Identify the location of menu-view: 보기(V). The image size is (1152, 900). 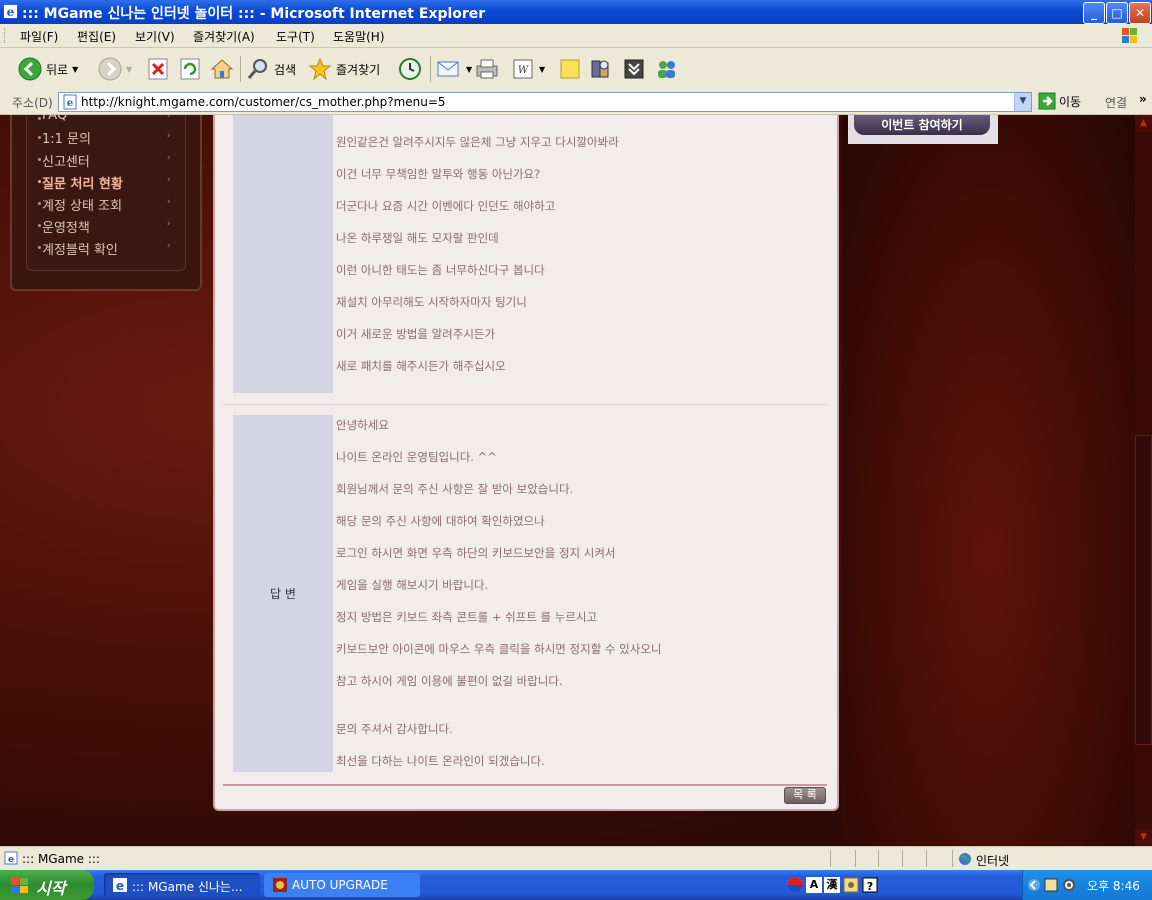
(155, 36).